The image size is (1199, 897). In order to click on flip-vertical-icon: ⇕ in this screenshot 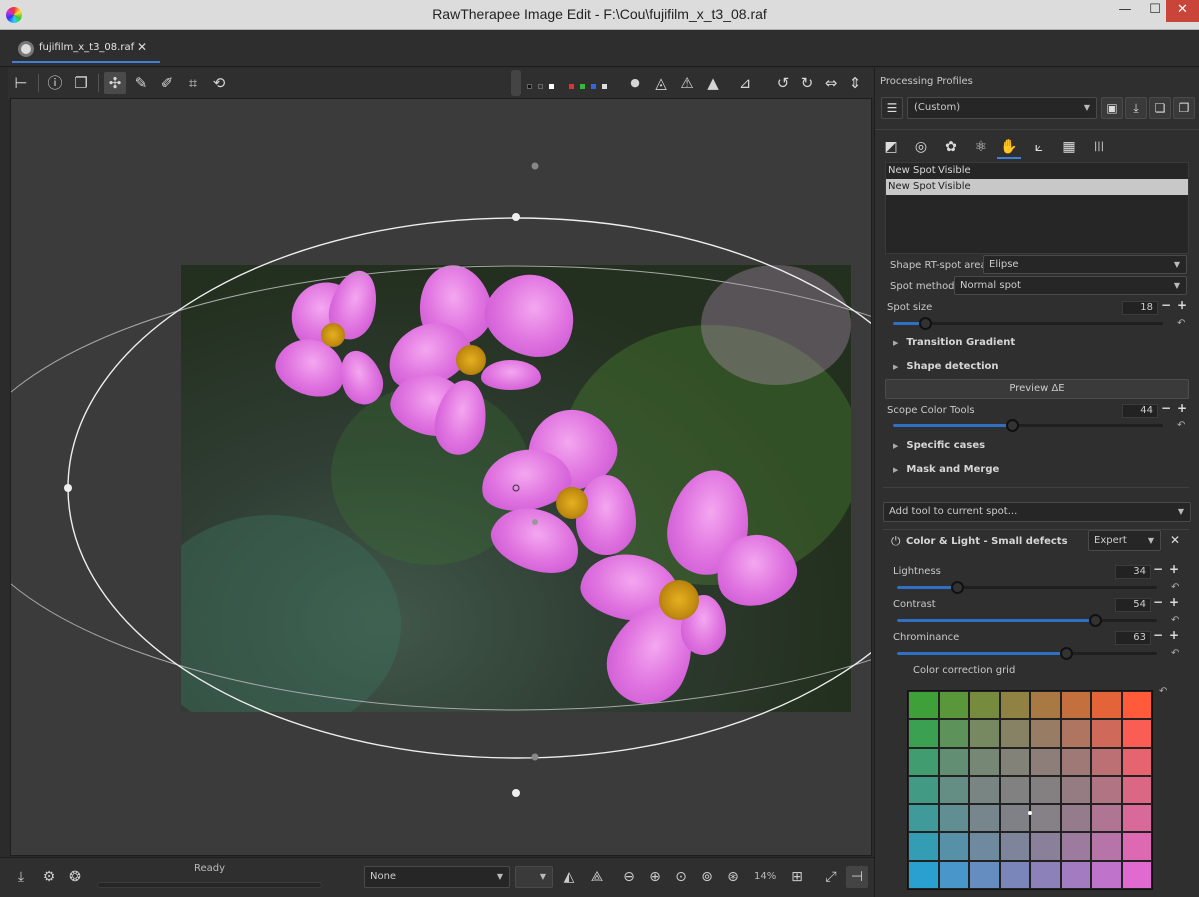, I will do `click(855, 83)`.